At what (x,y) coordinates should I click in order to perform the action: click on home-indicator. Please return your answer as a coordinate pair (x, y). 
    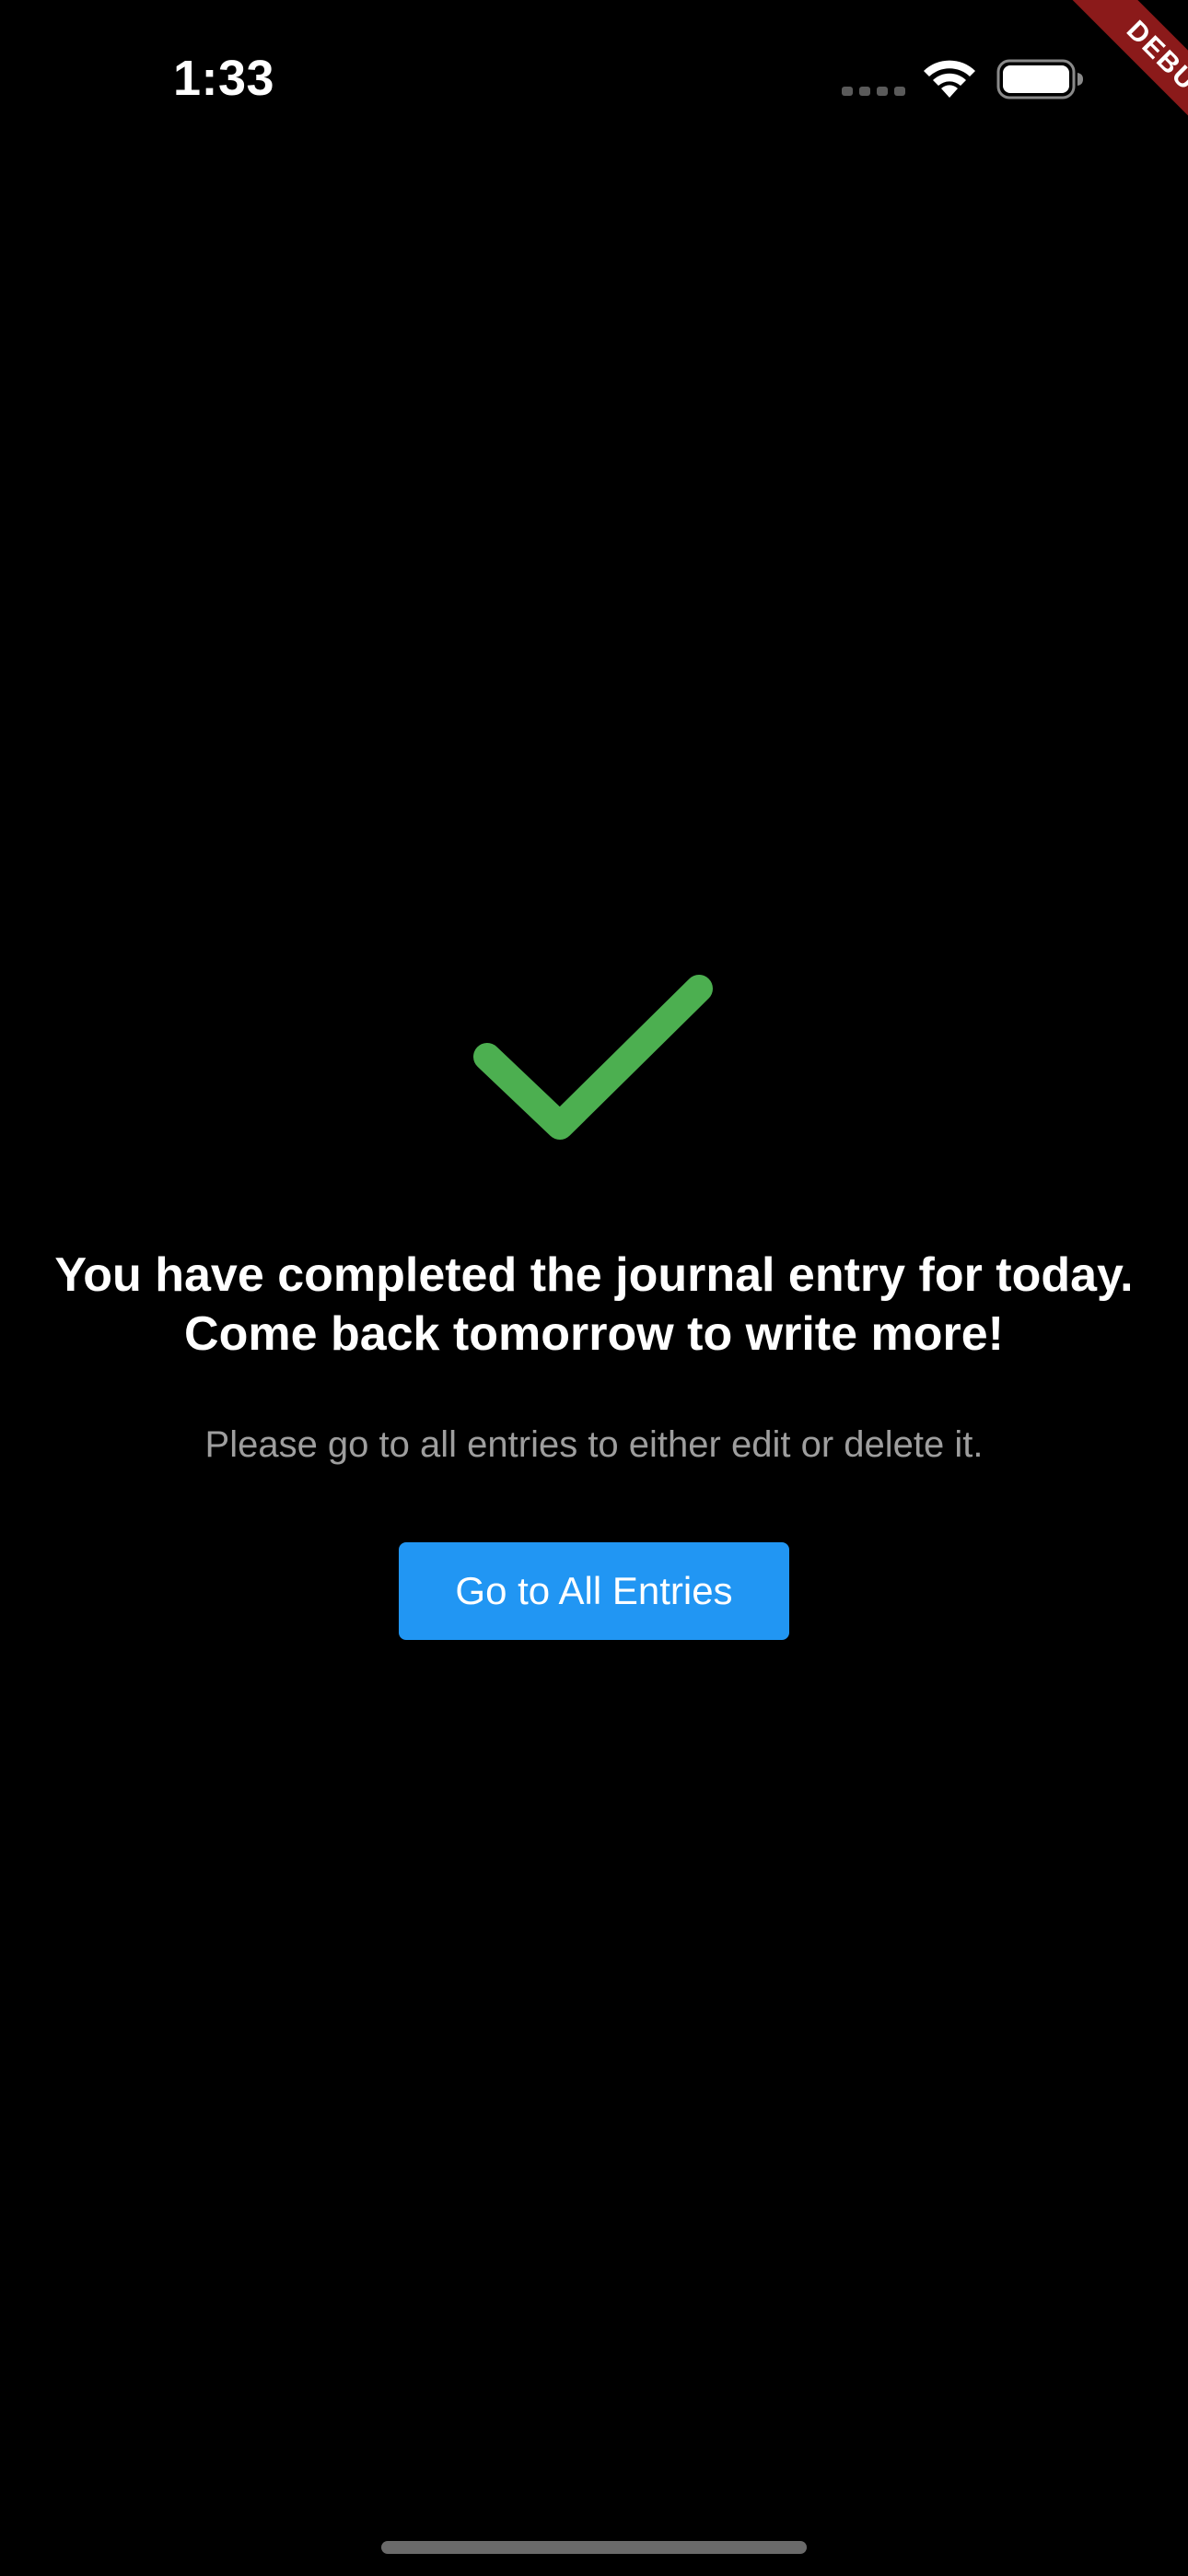
    Looking at the image, I should click on (594, 2547).